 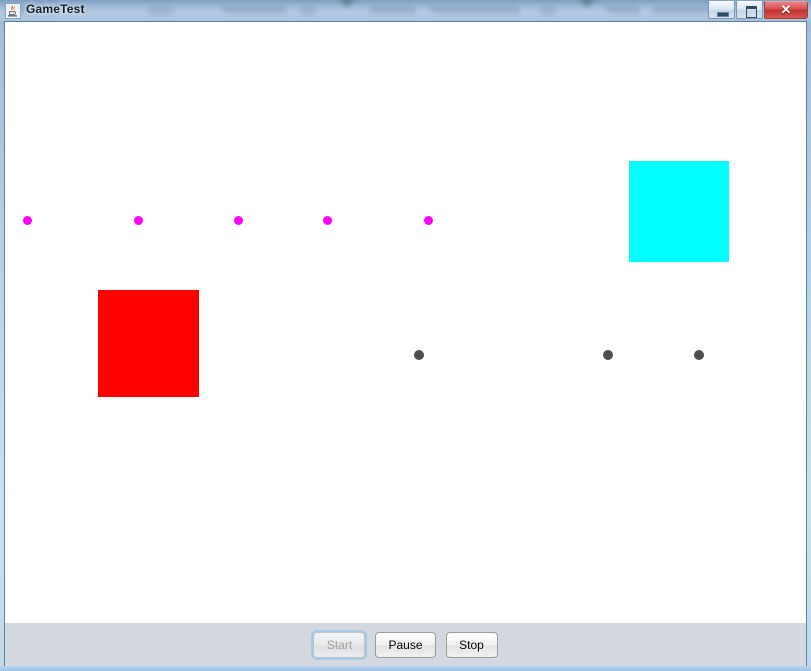 I want to click on window-controls: ✕, so click(x=757, y=10).